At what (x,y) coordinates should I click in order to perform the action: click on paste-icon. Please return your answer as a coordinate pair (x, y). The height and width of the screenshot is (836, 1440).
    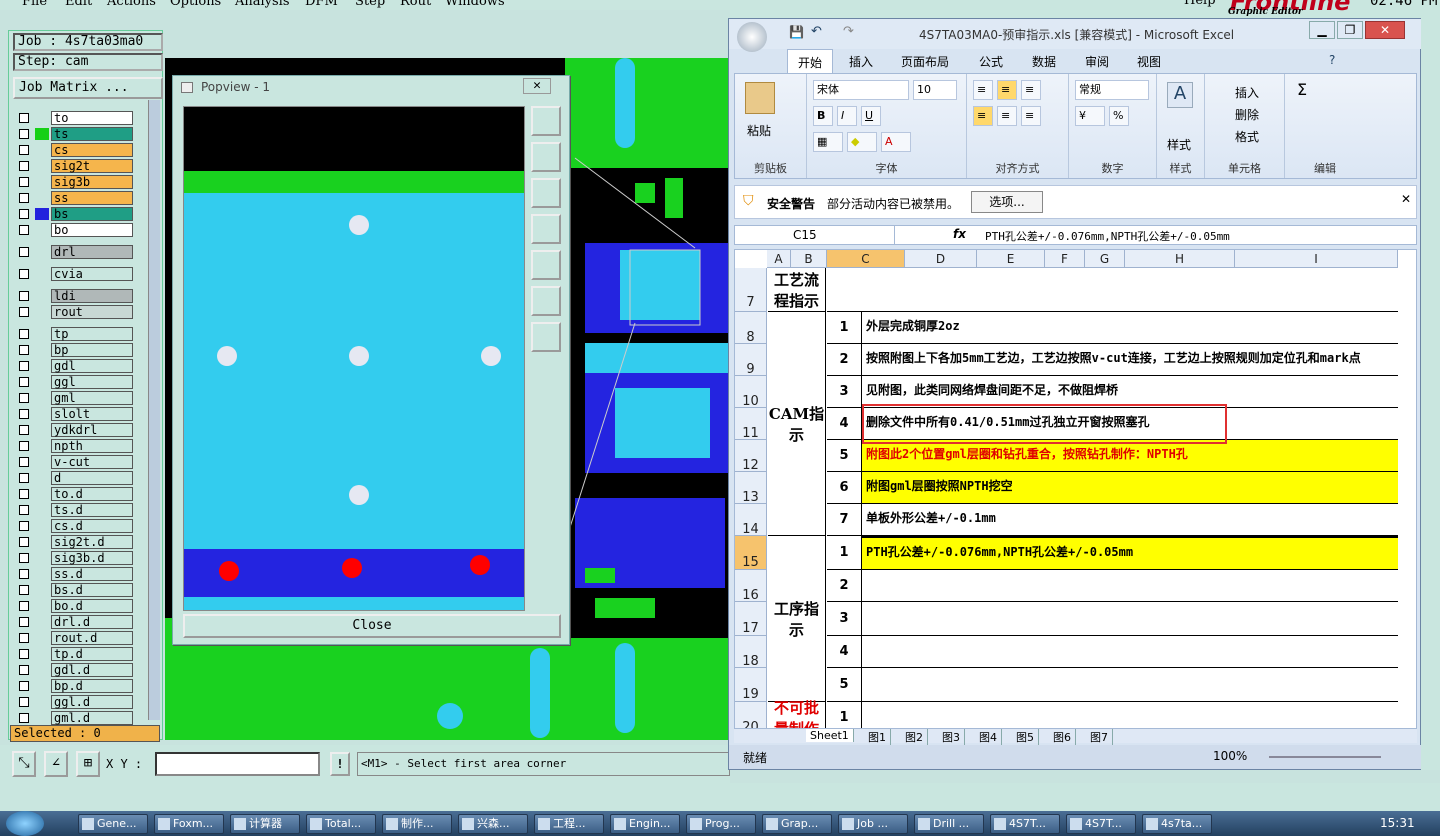
    Looking at the image, I should click on (760, 98).